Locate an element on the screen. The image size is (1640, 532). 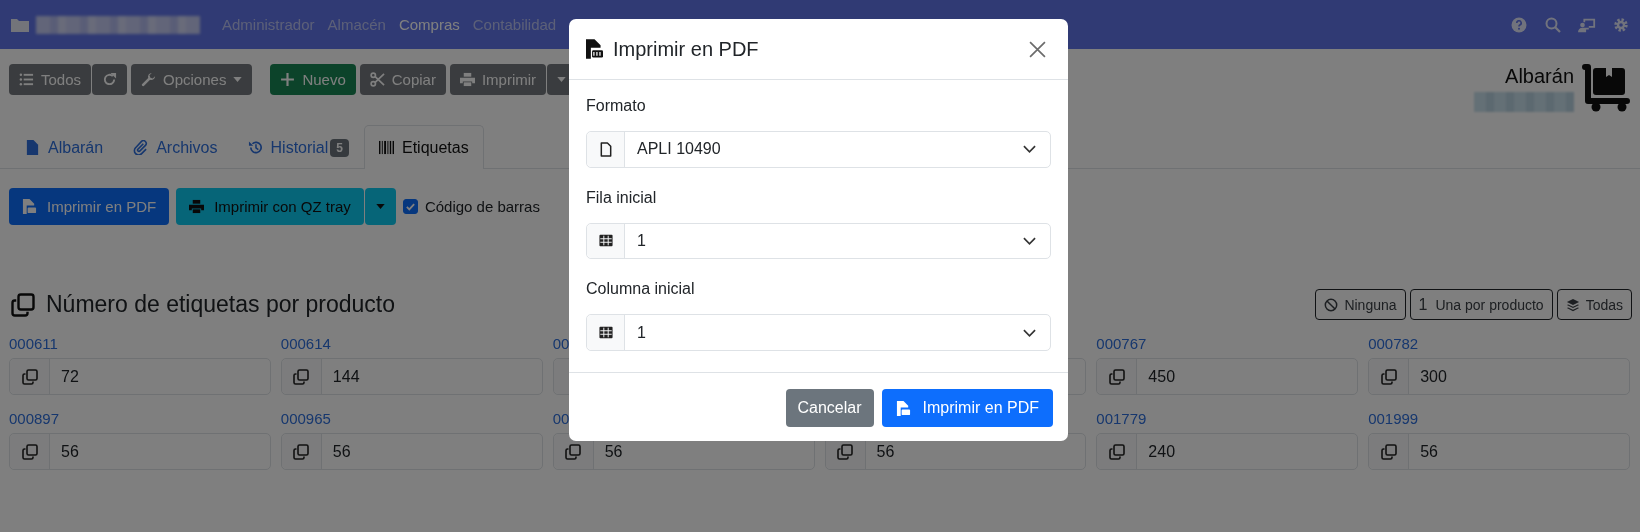
check-icon is located at coordinates (410, 206).